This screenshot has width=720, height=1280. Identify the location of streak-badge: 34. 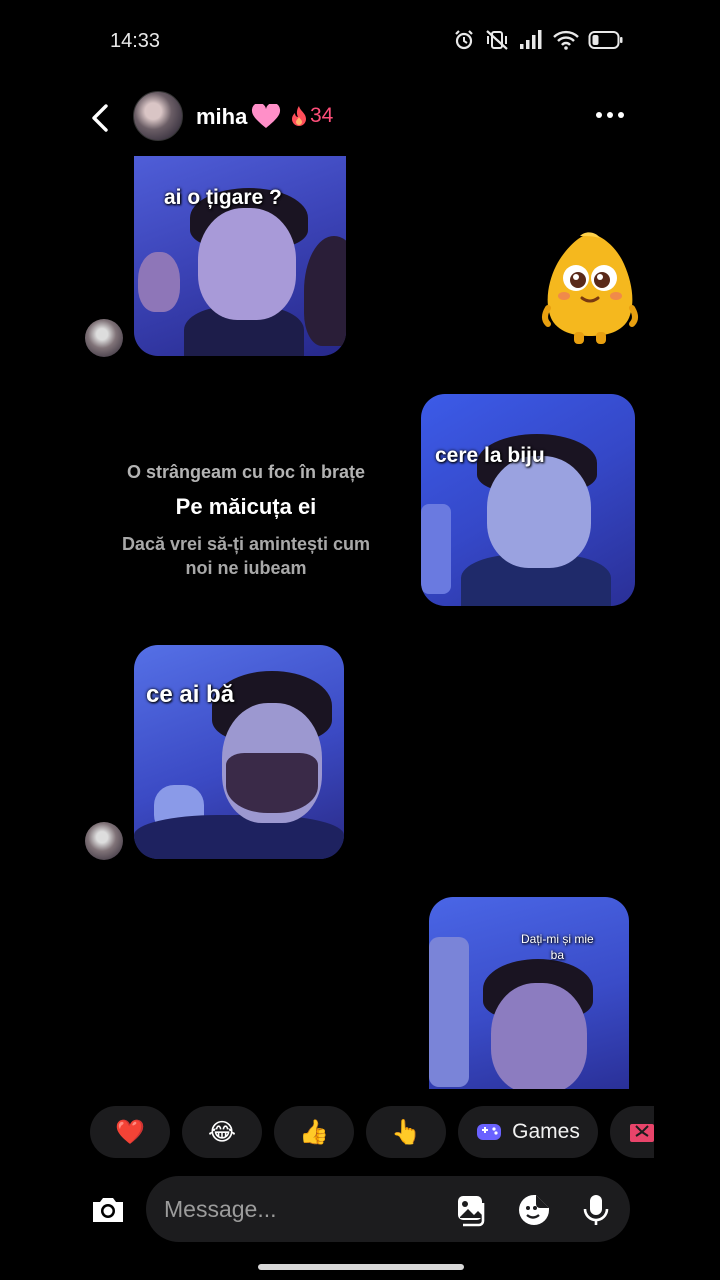
(311, 116).